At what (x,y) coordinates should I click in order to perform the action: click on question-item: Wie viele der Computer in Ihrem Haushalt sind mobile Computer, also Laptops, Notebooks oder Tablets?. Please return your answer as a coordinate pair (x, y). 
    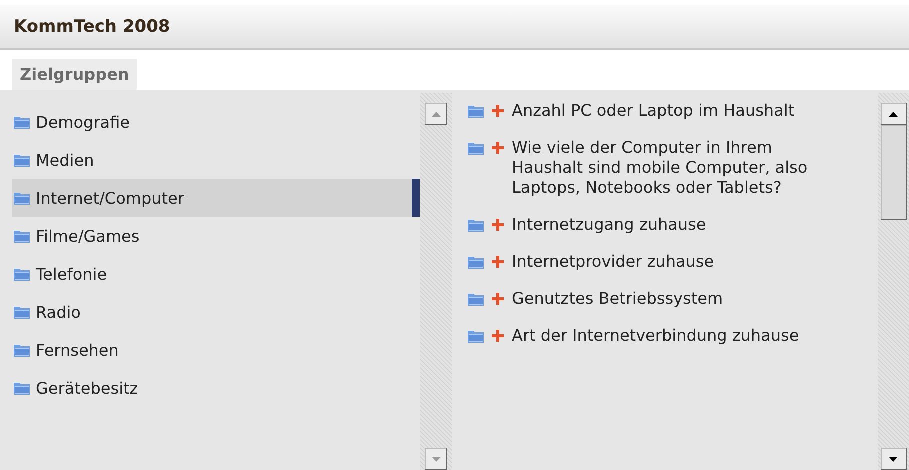
    Looking at the image, I should click on (671, 168).